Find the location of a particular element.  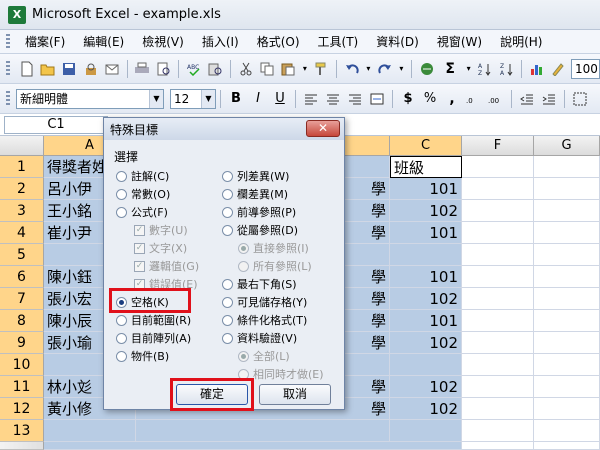

column-header-c: C is located at coordinates (426, 146).